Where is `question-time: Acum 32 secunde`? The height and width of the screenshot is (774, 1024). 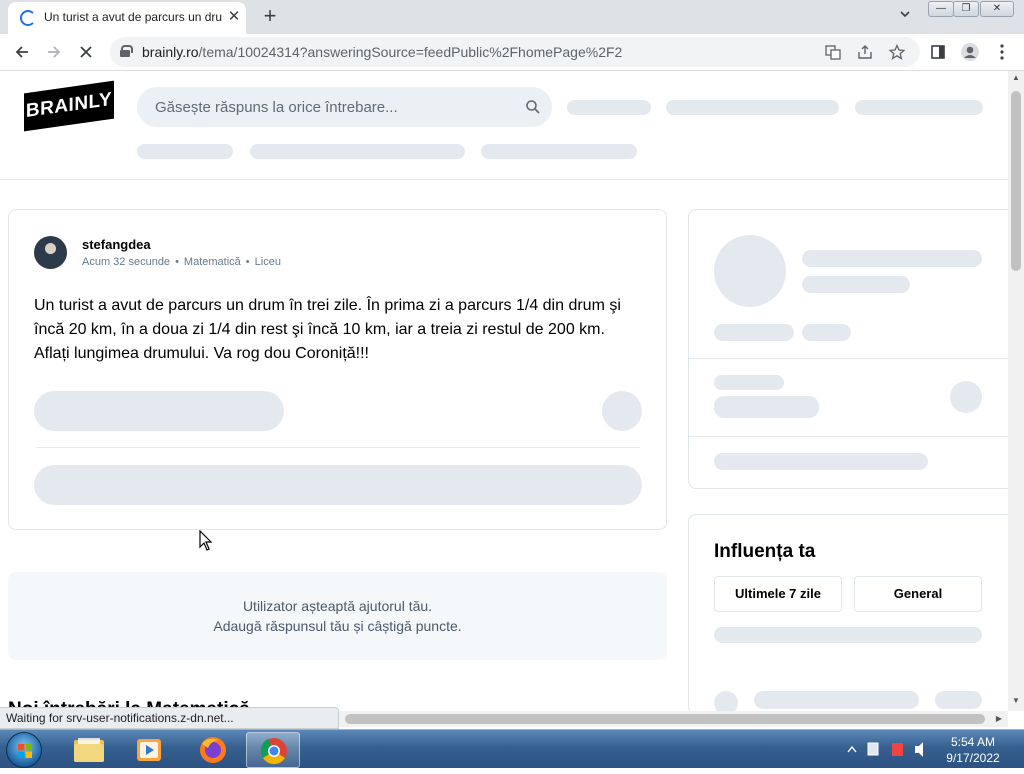
question-time: Acum 32 secunde is located at coordinates (126, 262).